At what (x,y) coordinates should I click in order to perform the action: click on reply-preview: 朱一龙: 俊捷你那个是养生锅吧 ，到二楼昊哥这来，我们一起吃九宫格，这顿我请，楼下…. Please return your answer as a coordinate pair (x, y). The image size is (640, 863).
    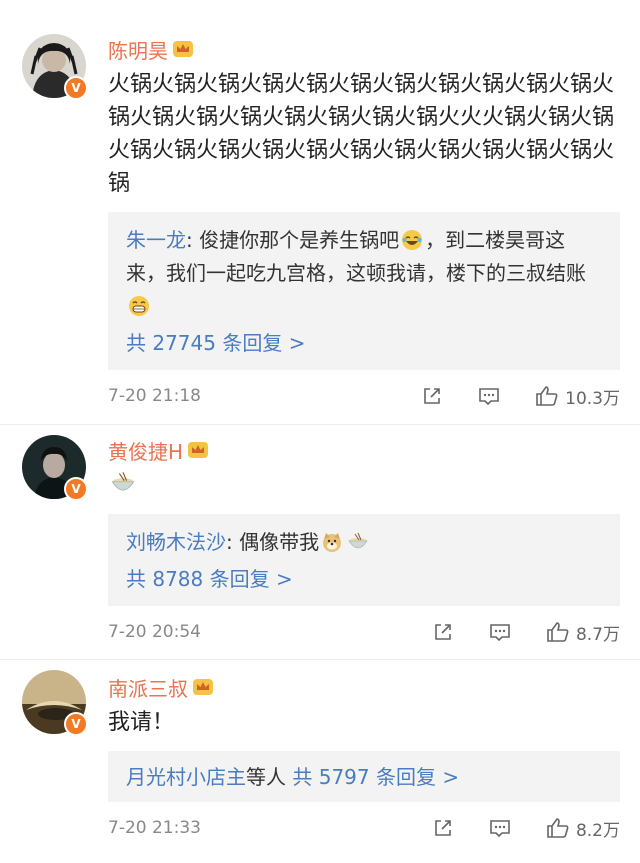
    Looking at the image, I should click on (364, 291).